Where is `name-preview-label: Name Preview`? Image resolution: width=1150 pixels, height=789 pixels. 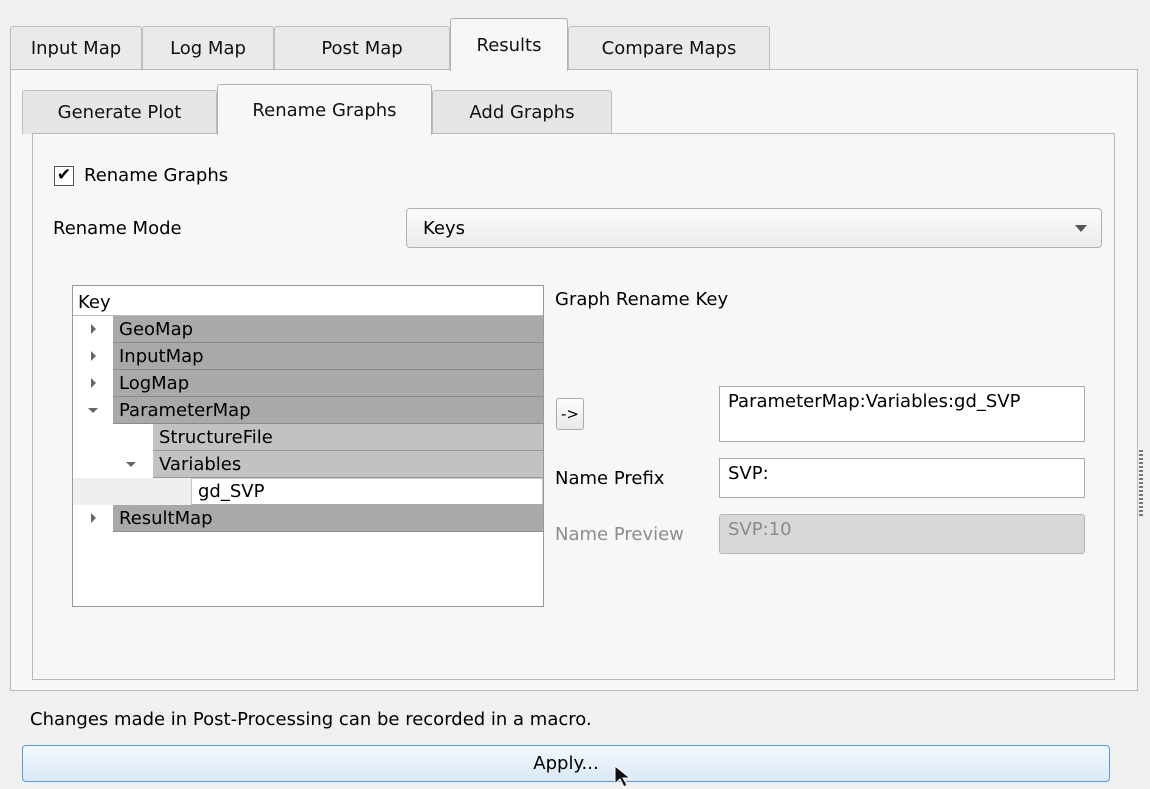 name-preview-label: Name Preview is located at coordinates (619, 534).